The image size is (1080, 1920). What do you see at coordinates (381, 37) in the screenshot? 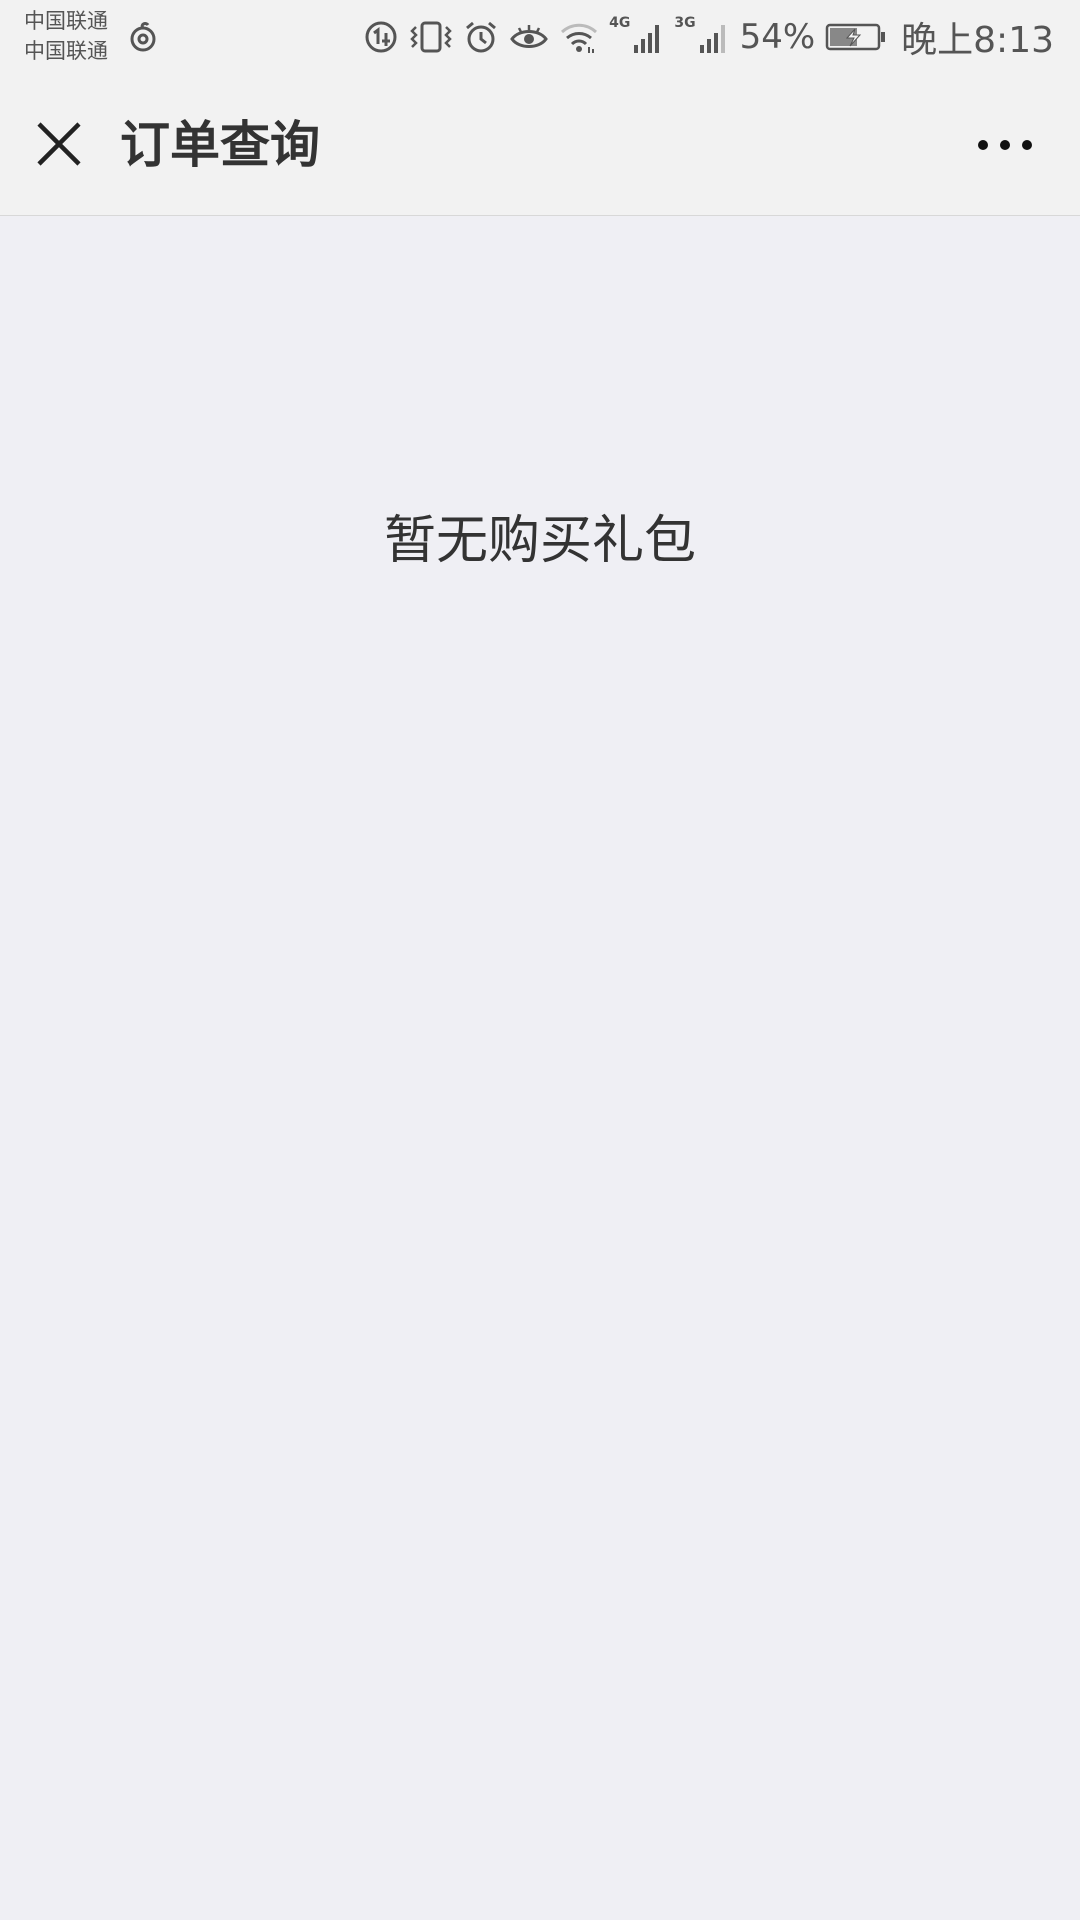
I see `data-saver-icon` at bounding box center [381, 37].